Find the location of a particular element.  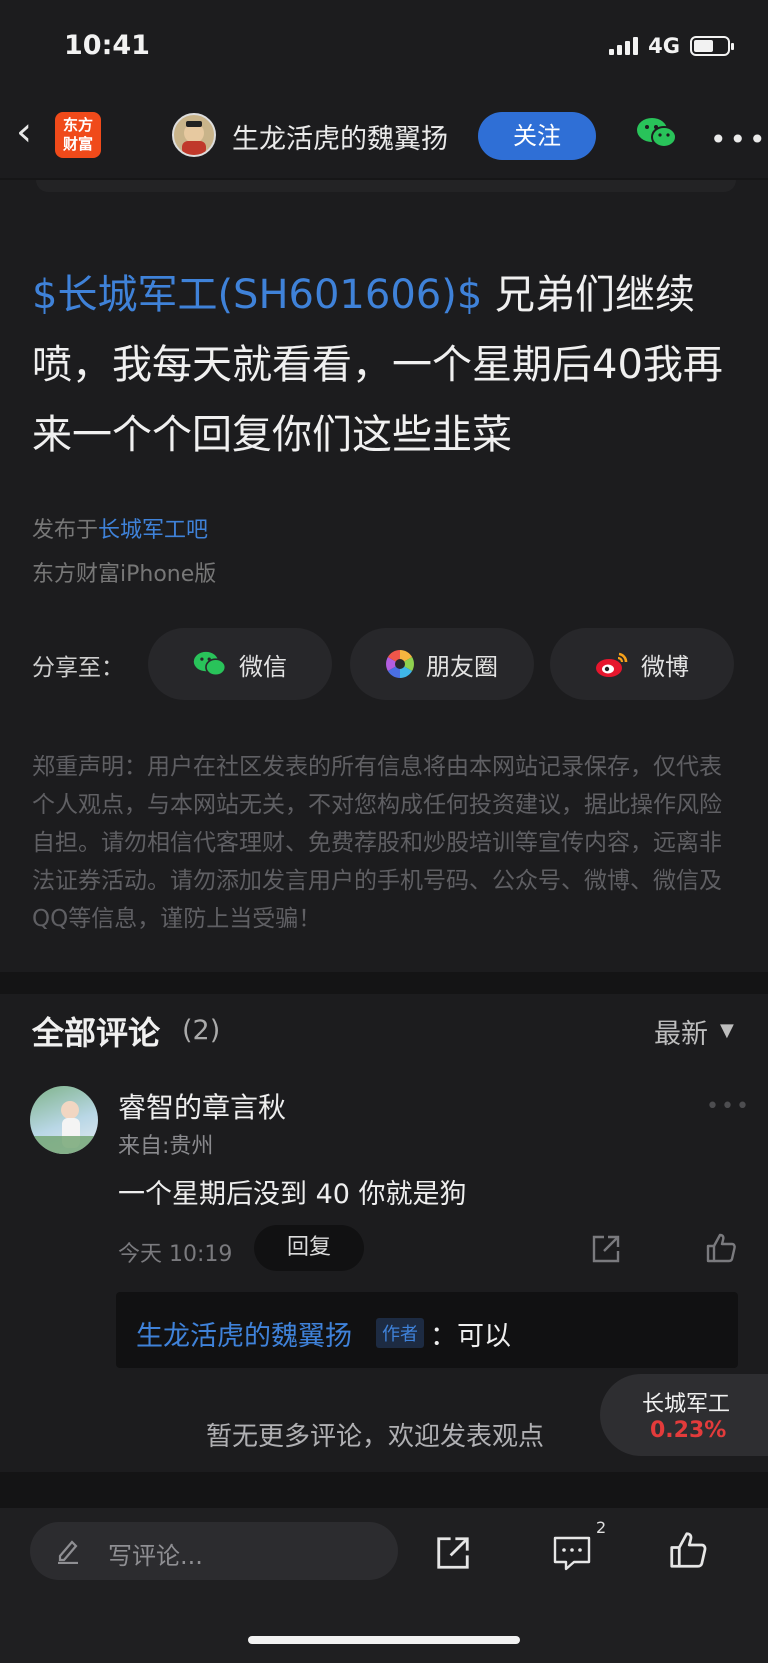

author-avatar is located at coordinates (194, 135).